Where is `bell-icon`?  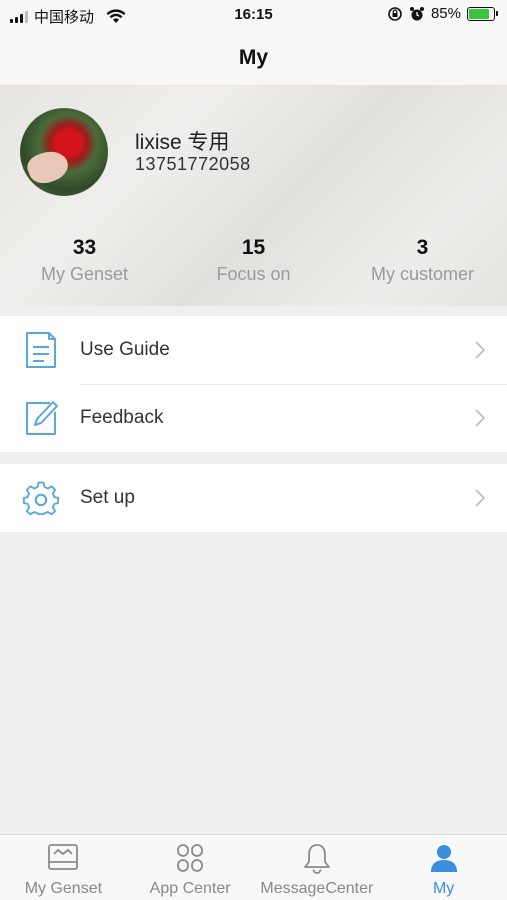 bell-icon is located at coordinates (316, 859).